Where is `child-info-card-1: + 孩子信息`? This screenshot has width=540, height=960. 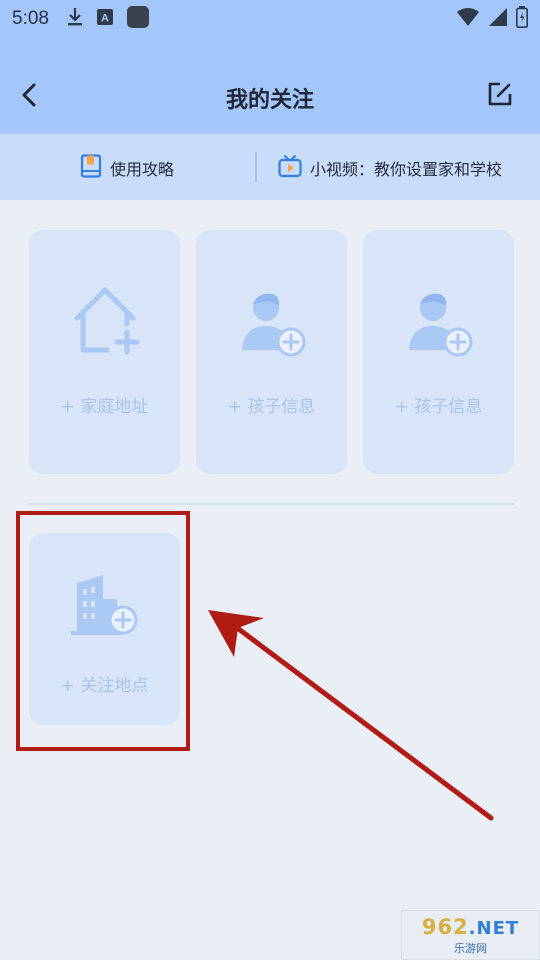
child-info-card-1: + 孩子信息 is located at coordinates (271, 352).